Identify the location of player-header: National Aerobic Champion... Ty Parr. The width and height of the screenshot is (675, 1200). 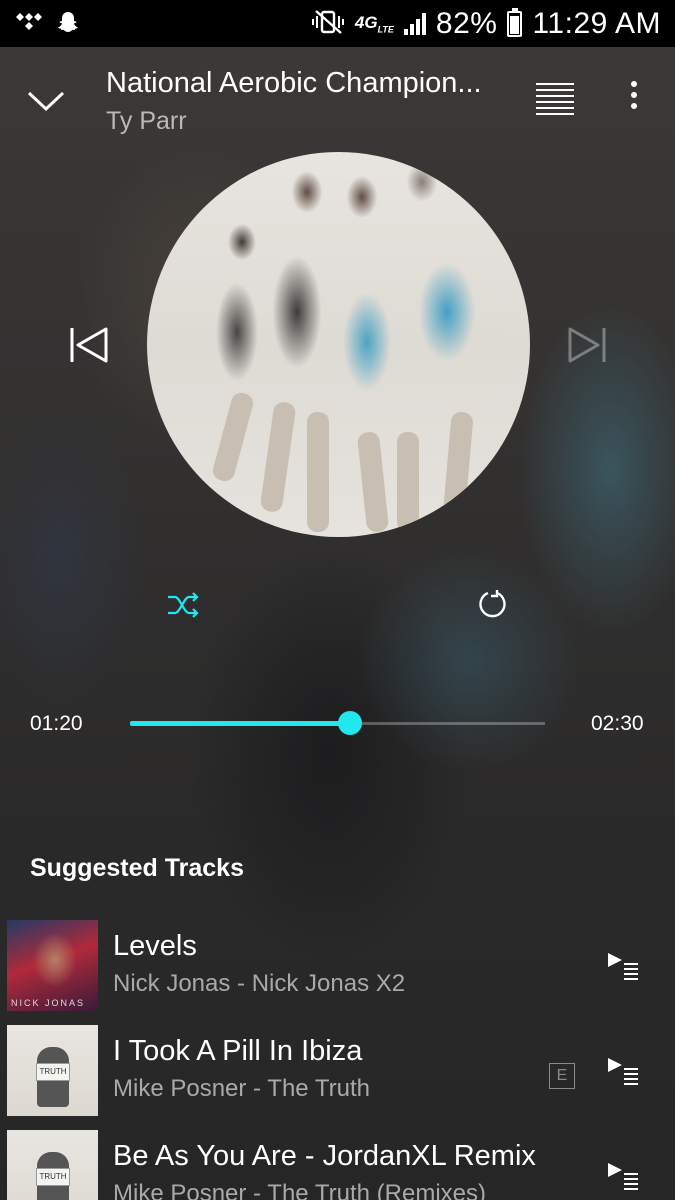
(337, 97).